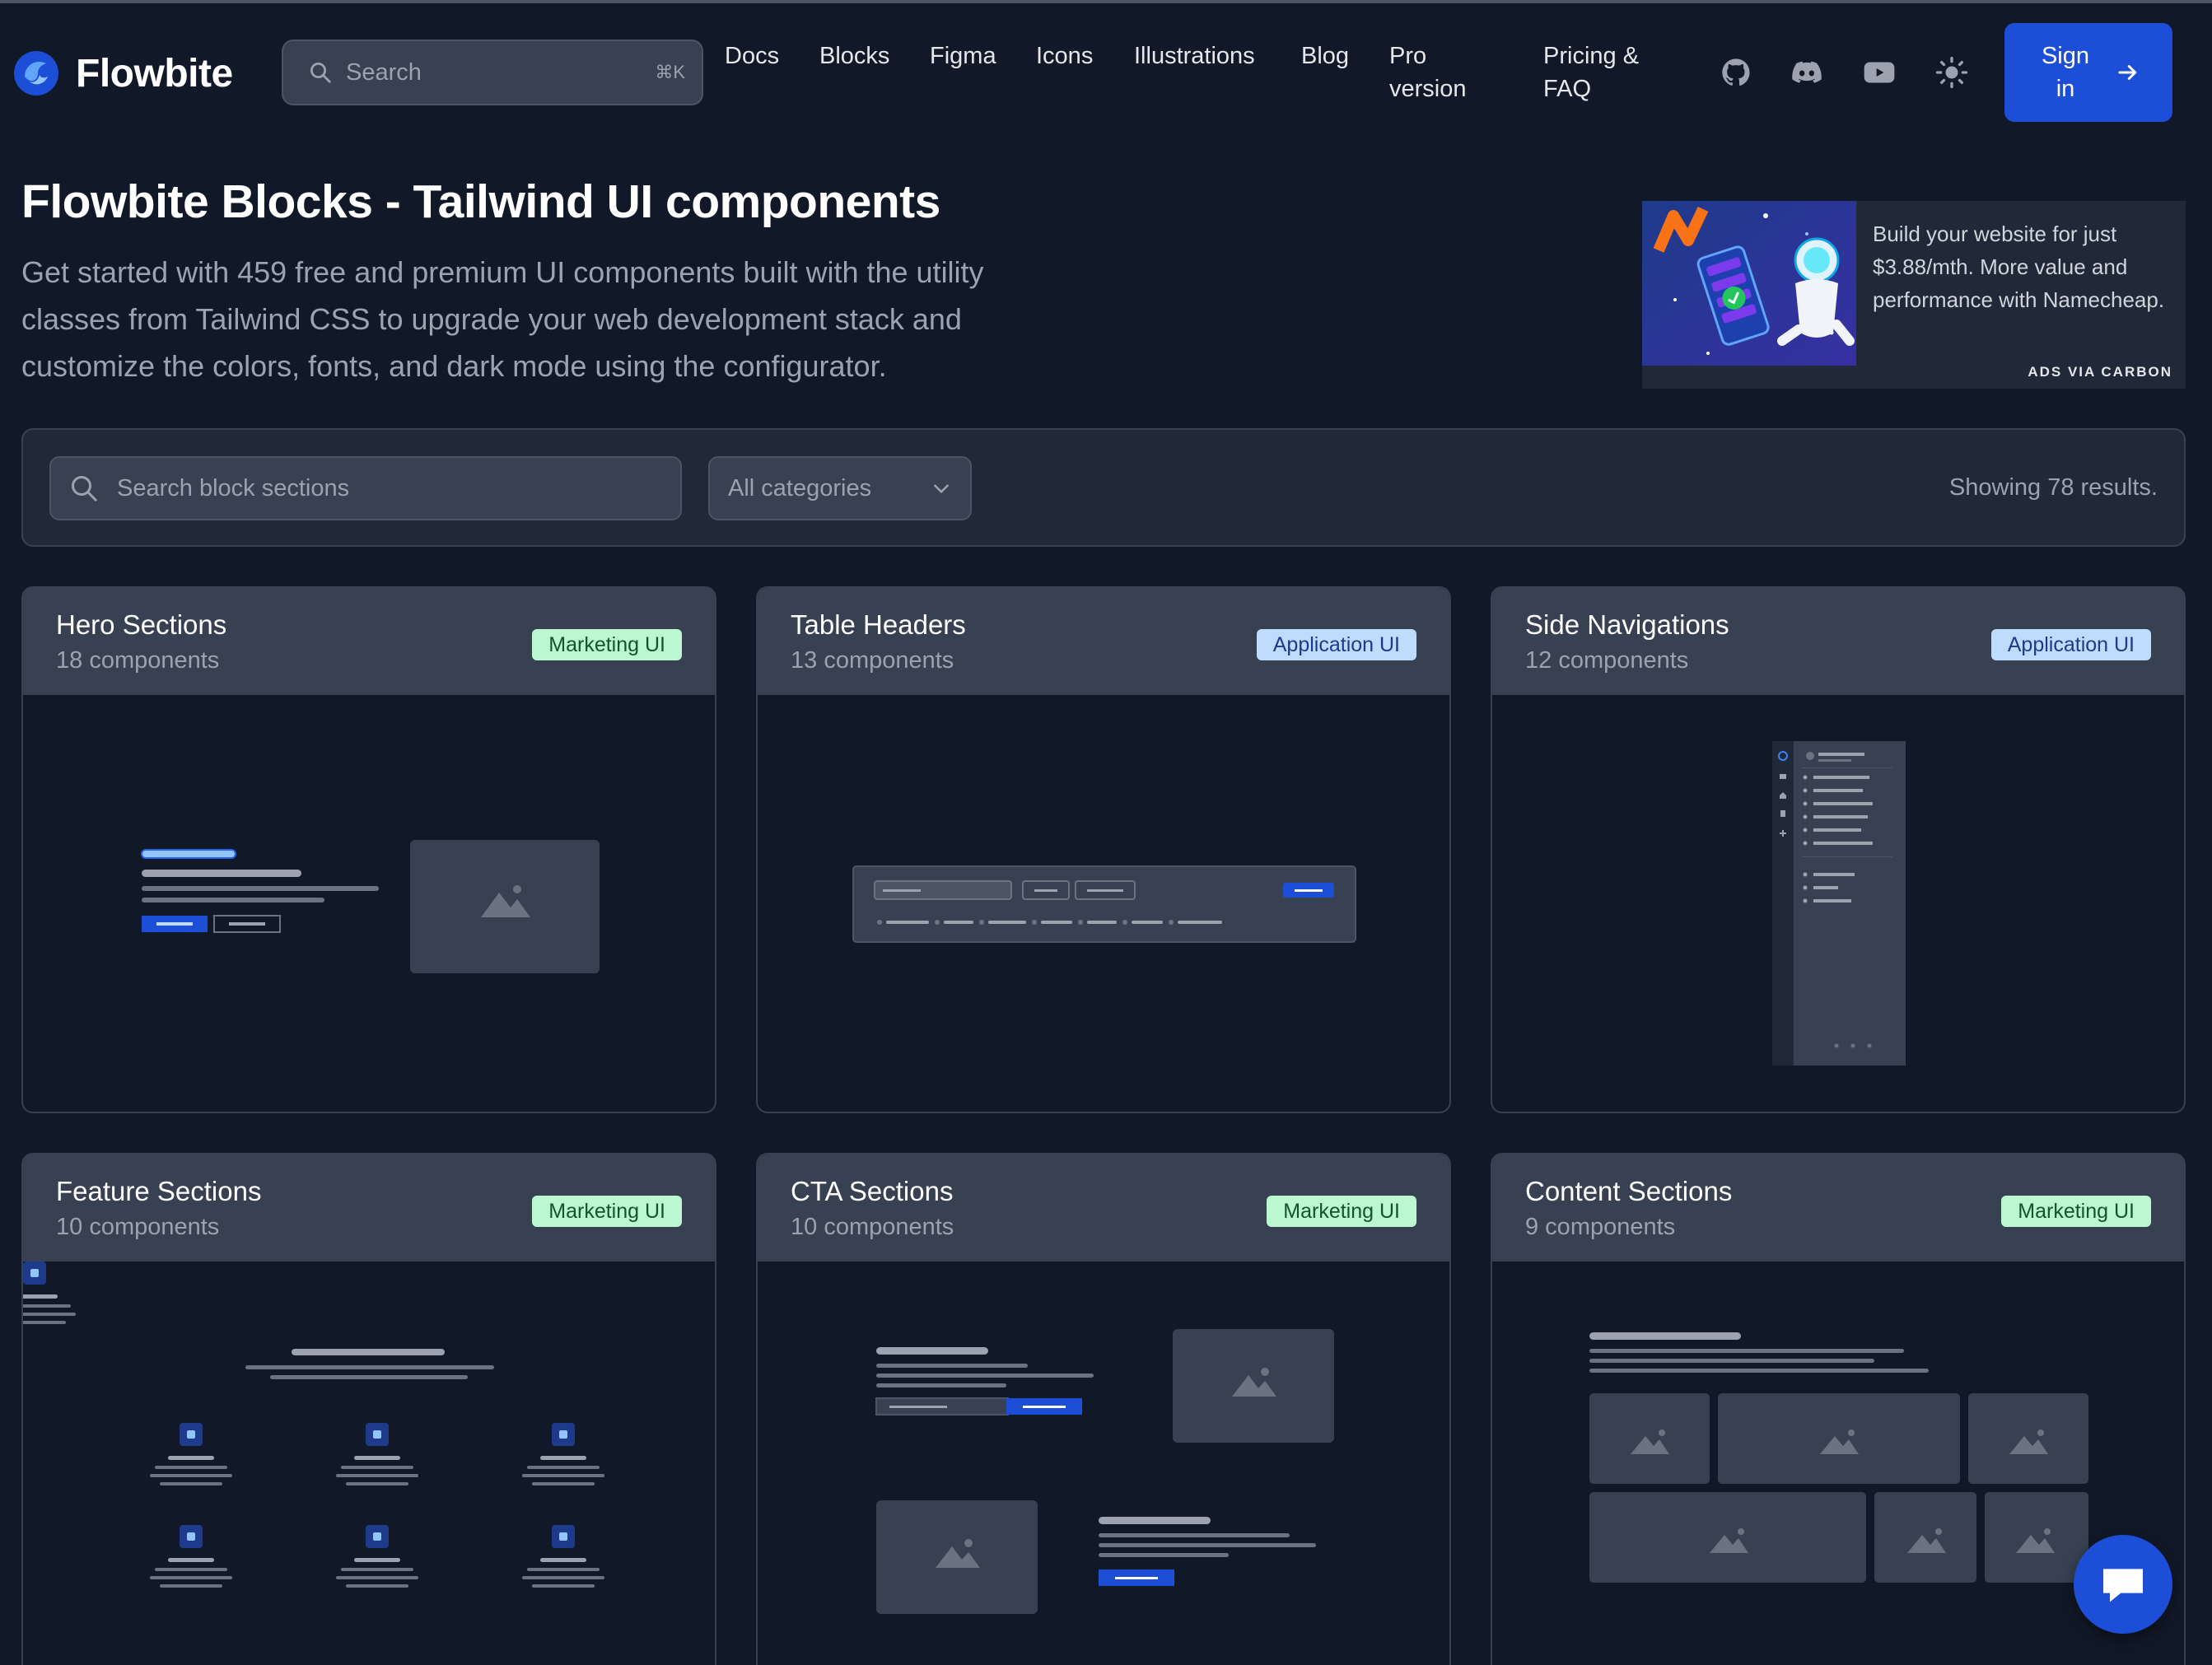  What do you see at coordinates (1600, 1227) in the screenshot?
I see `card-count: 9 components` at bounding box center [1600, 1227].